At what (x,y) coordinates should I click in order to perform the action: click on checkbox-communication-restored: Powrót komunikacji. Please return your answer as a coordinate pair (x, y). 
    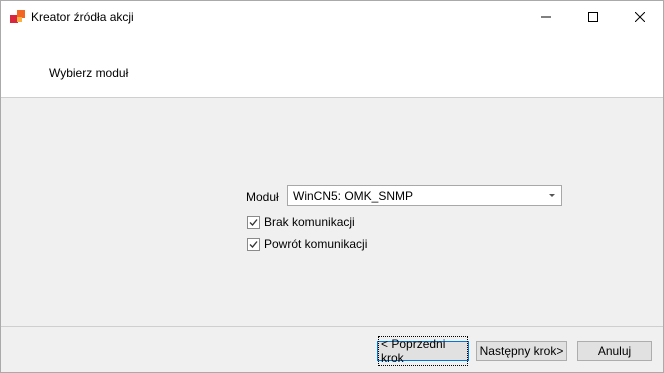
    Looking at the image, I should click on (307, 244).